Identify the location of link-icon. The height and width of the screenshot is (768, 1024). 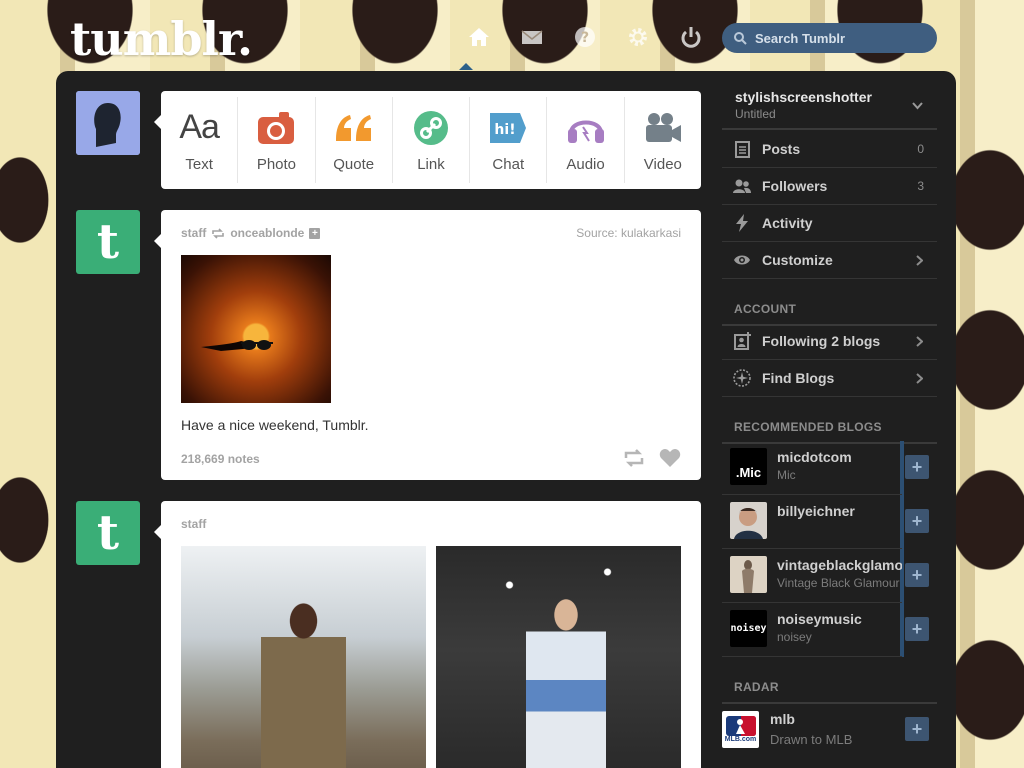
(431, 128).